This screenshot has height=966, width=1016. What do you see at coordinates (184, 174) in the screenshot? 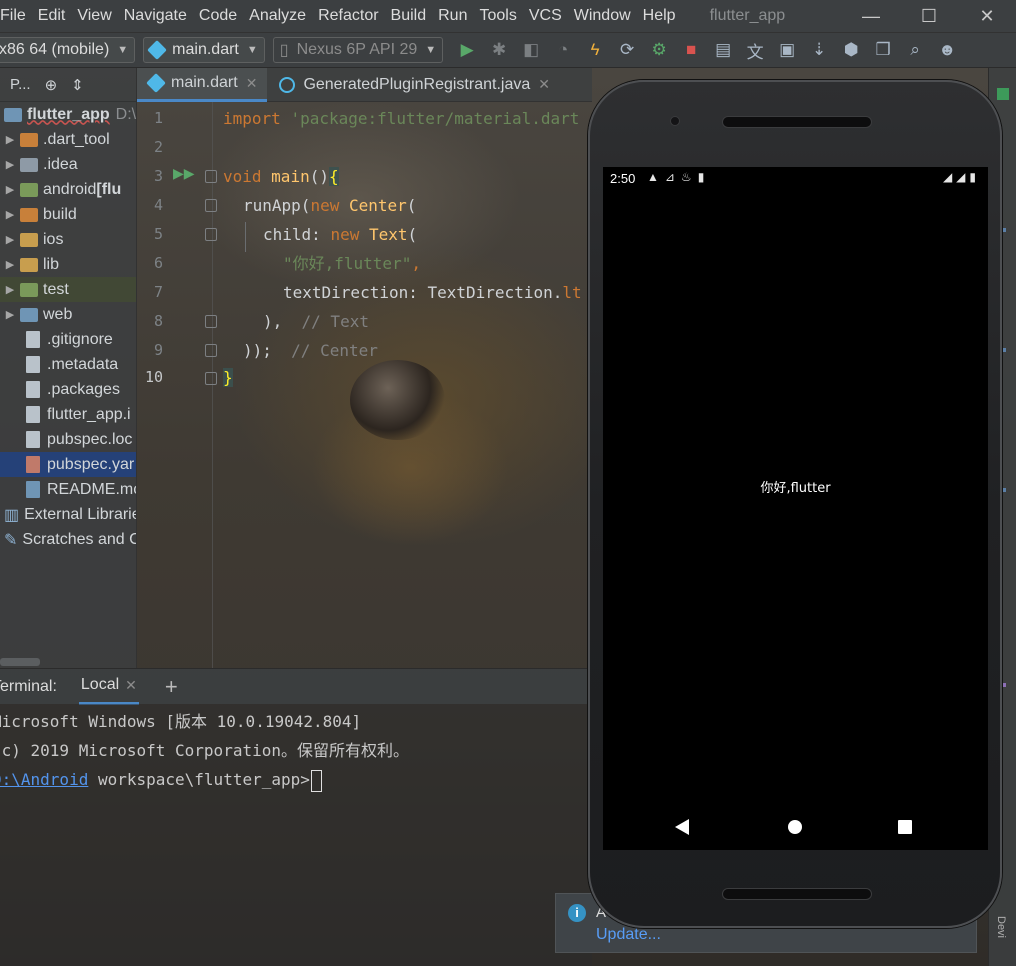
I see `run-main-icon: ▶▶` at bounding box center [184, 174].